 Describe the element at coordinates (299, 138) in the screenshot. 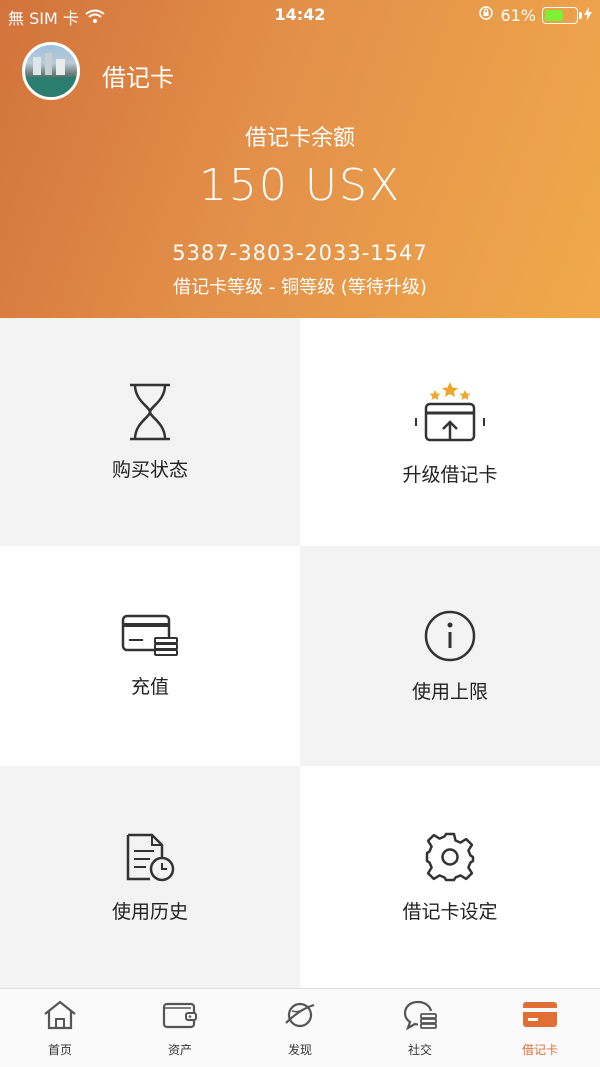

I see `balance-label: 借记卡余额` at that location.